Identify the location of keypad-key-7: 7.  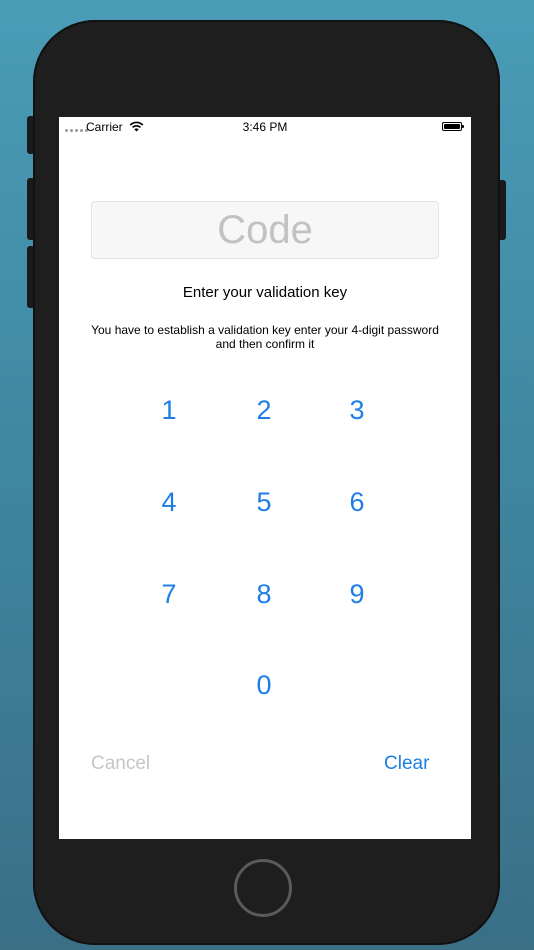
(169, 594).